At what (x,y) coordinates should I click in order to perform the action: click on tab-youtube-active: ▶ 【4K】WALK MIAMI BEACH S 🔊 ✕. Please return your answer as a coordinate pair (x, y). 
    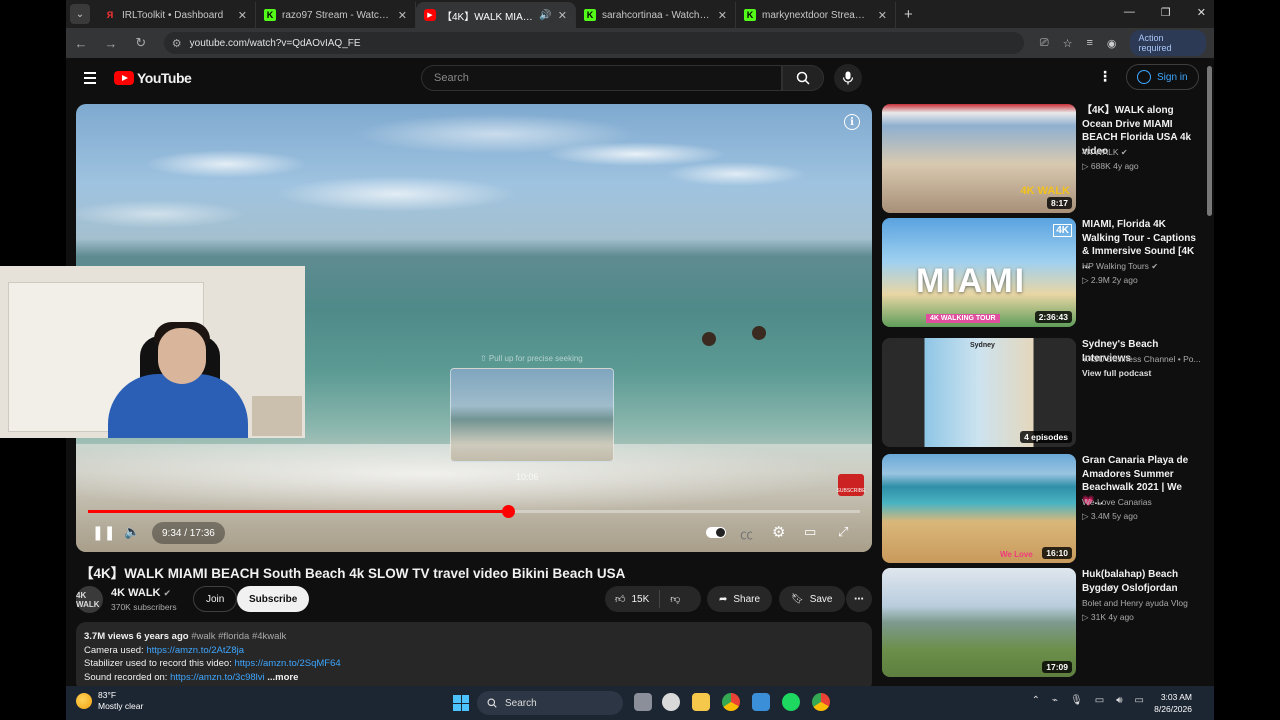
    Looking at the image, I should click on (496, 15).